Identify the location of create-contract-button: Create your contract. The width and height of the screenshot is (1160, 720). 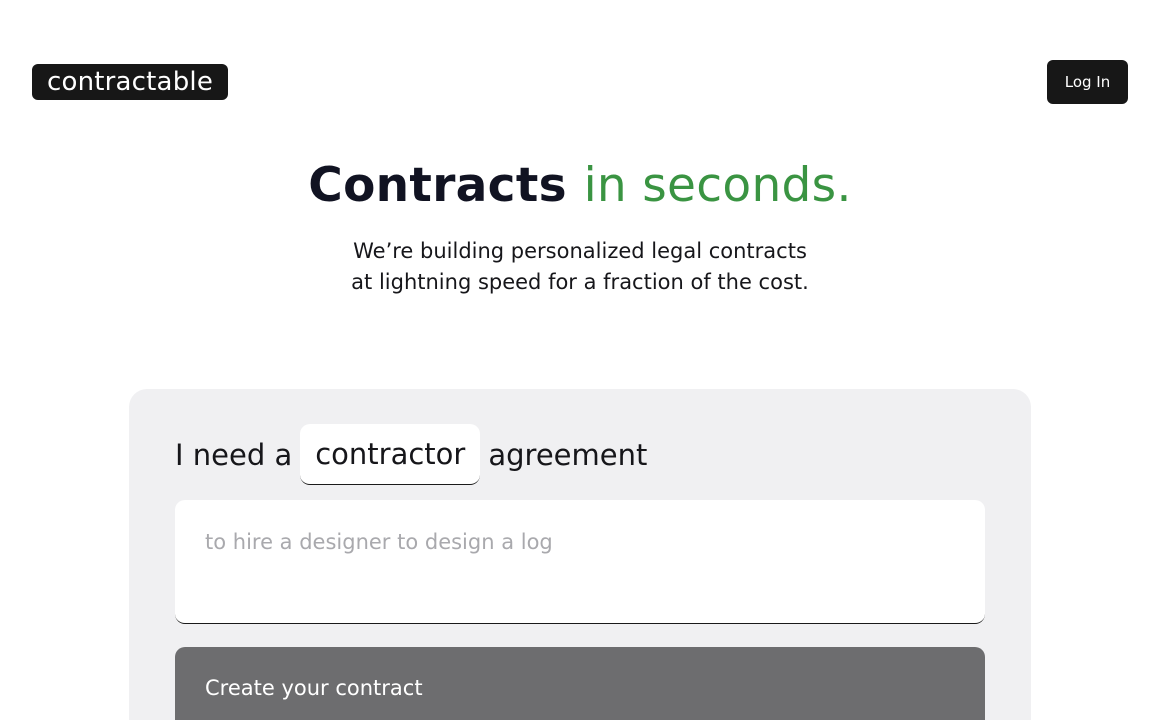
(580, 683).